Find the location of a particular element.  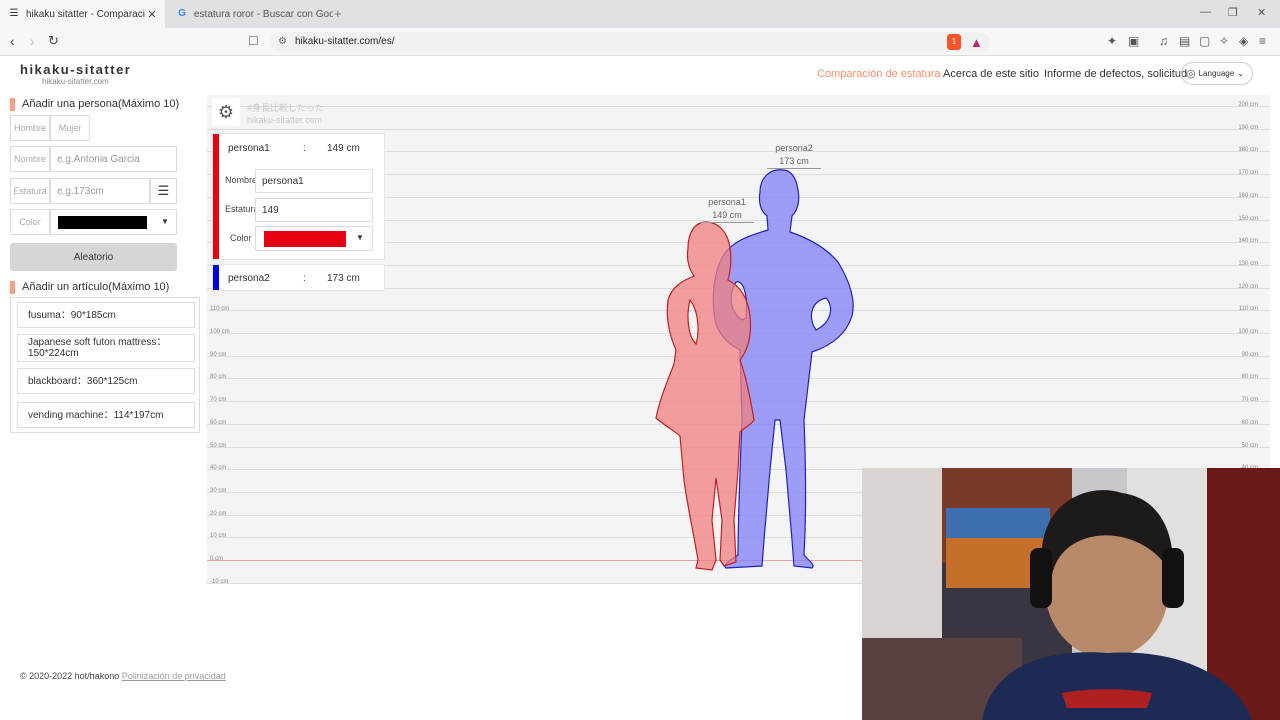

persona1-chart-label: persona1 149 cm is located at coordinates (727, 209).